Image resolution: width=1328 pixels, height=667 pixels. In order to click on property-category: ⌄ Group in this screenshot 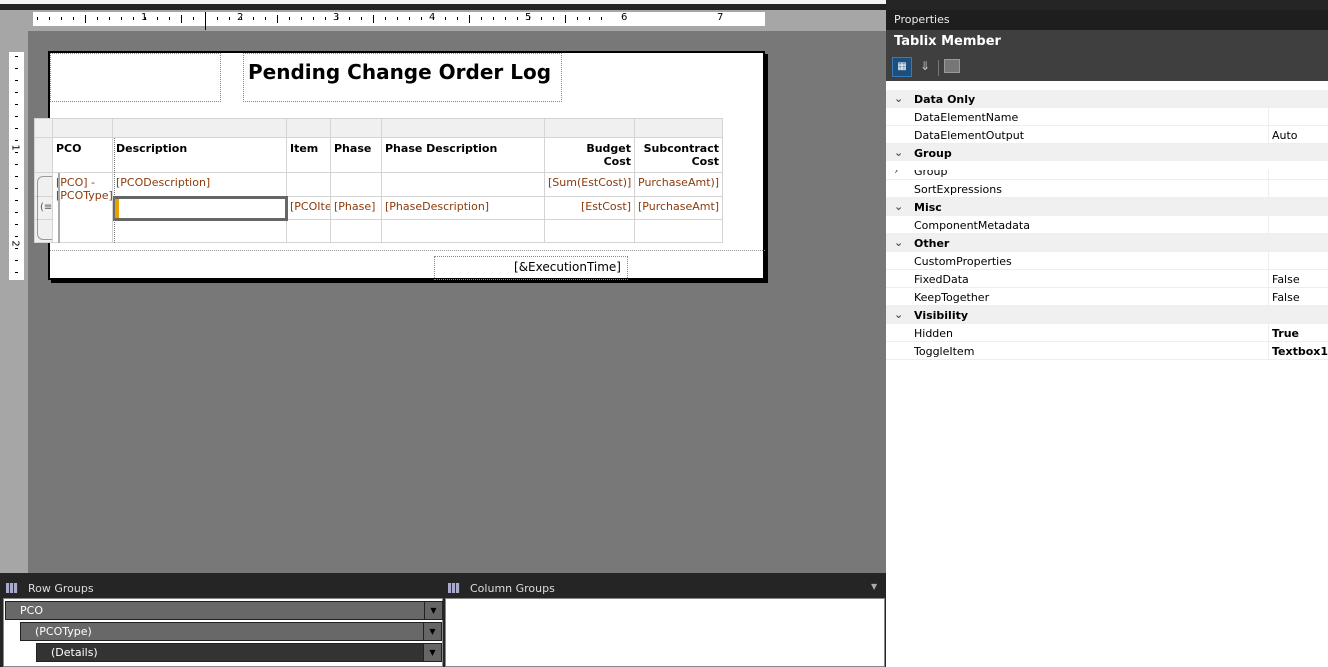, I will do `click(1107, 153)`.